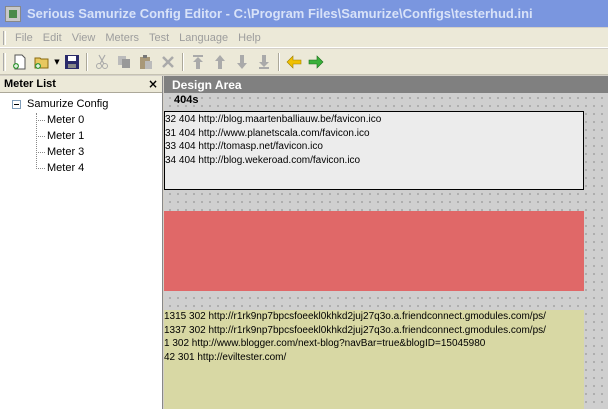  What do you see at coordinates (72, 62) in the screenshot?
I see `save-icon` at bounding box center [72, 62].